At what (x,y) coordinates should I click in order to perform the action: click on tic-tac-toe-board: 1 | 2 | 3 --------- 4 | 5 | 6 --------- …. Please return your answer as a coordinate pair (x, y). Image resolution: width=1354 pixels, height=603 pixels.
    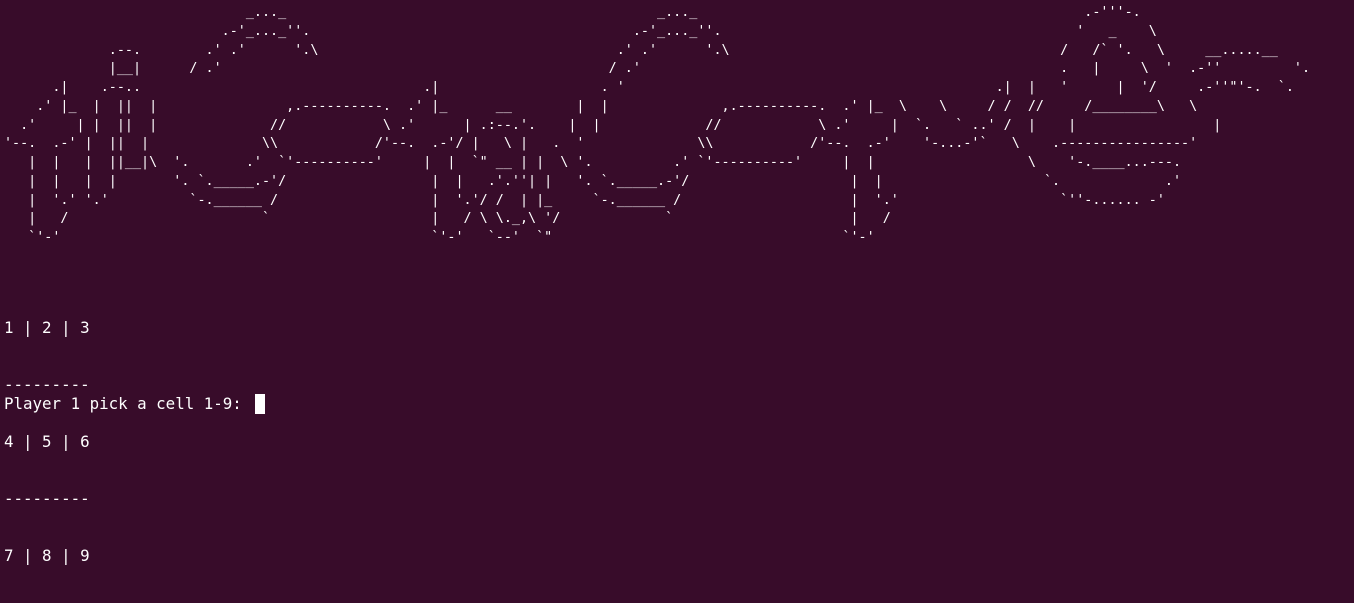
    Looking at the image, I should click on (47, 441).